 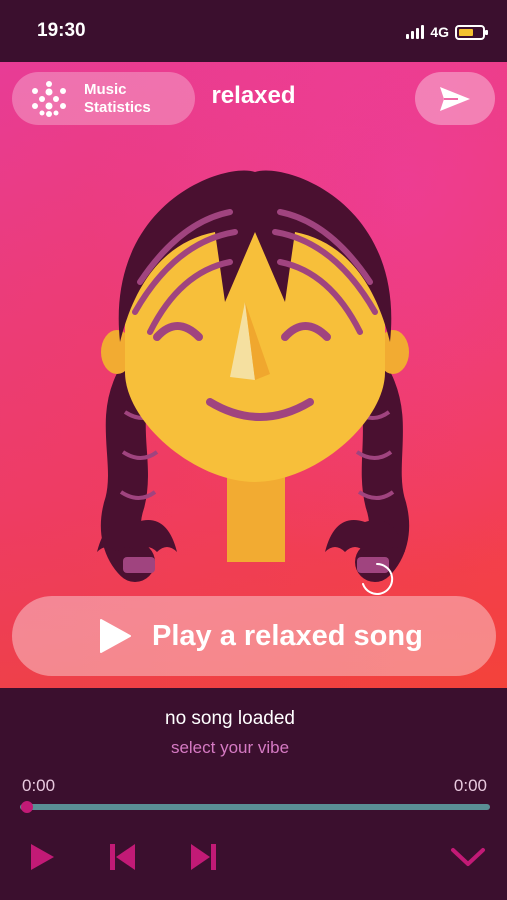 I want to click on status-bar: 19:30 4G, so click(x=253, y=31).